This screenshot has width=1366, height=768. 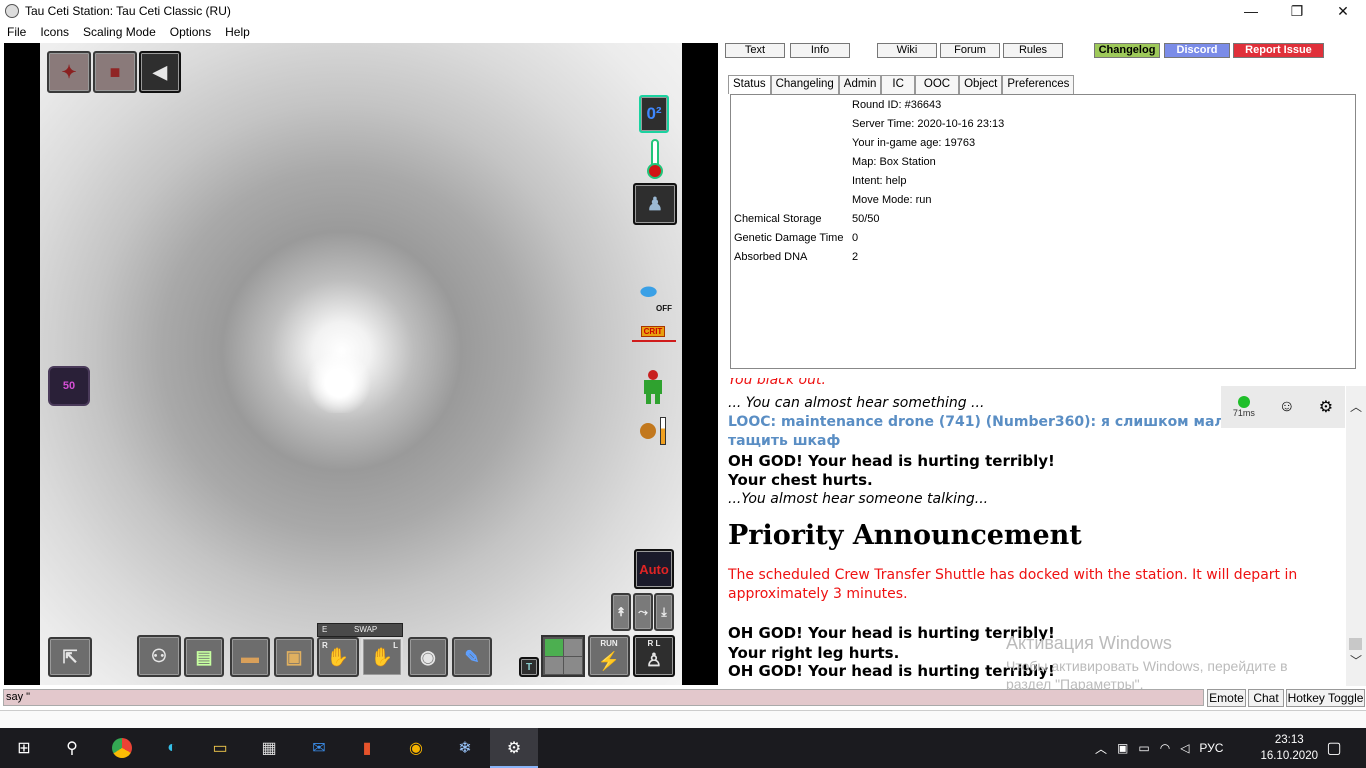 What do you see at coordinates (1243, 402) in the screenshot?
I see `ping-dot-icon` at bounding box center [1243, 402].